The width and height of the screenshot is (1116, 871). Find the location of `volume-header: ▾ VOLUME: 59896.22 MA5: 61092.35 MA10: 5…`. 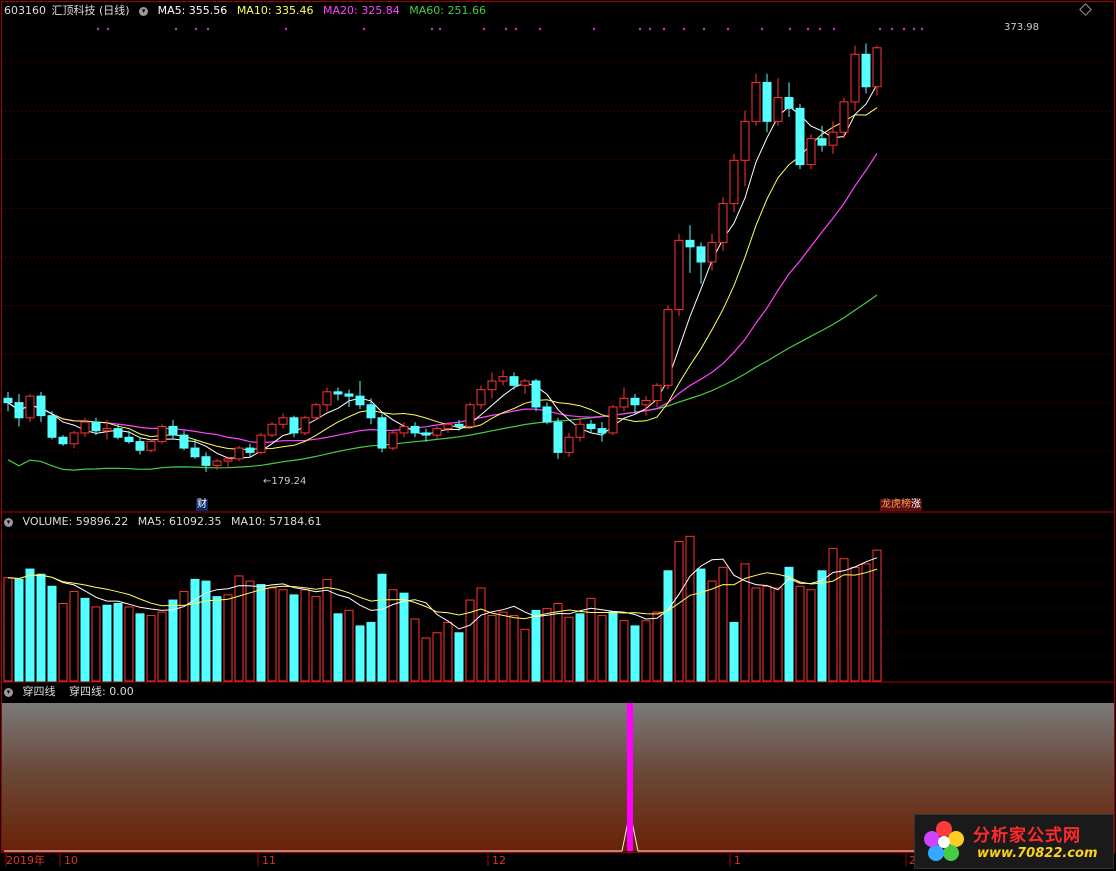

volume-header: ▾ VOLUME: 59896.22 MA5: 61092.35 MA10: 5… is located at coordinates (166, 522).